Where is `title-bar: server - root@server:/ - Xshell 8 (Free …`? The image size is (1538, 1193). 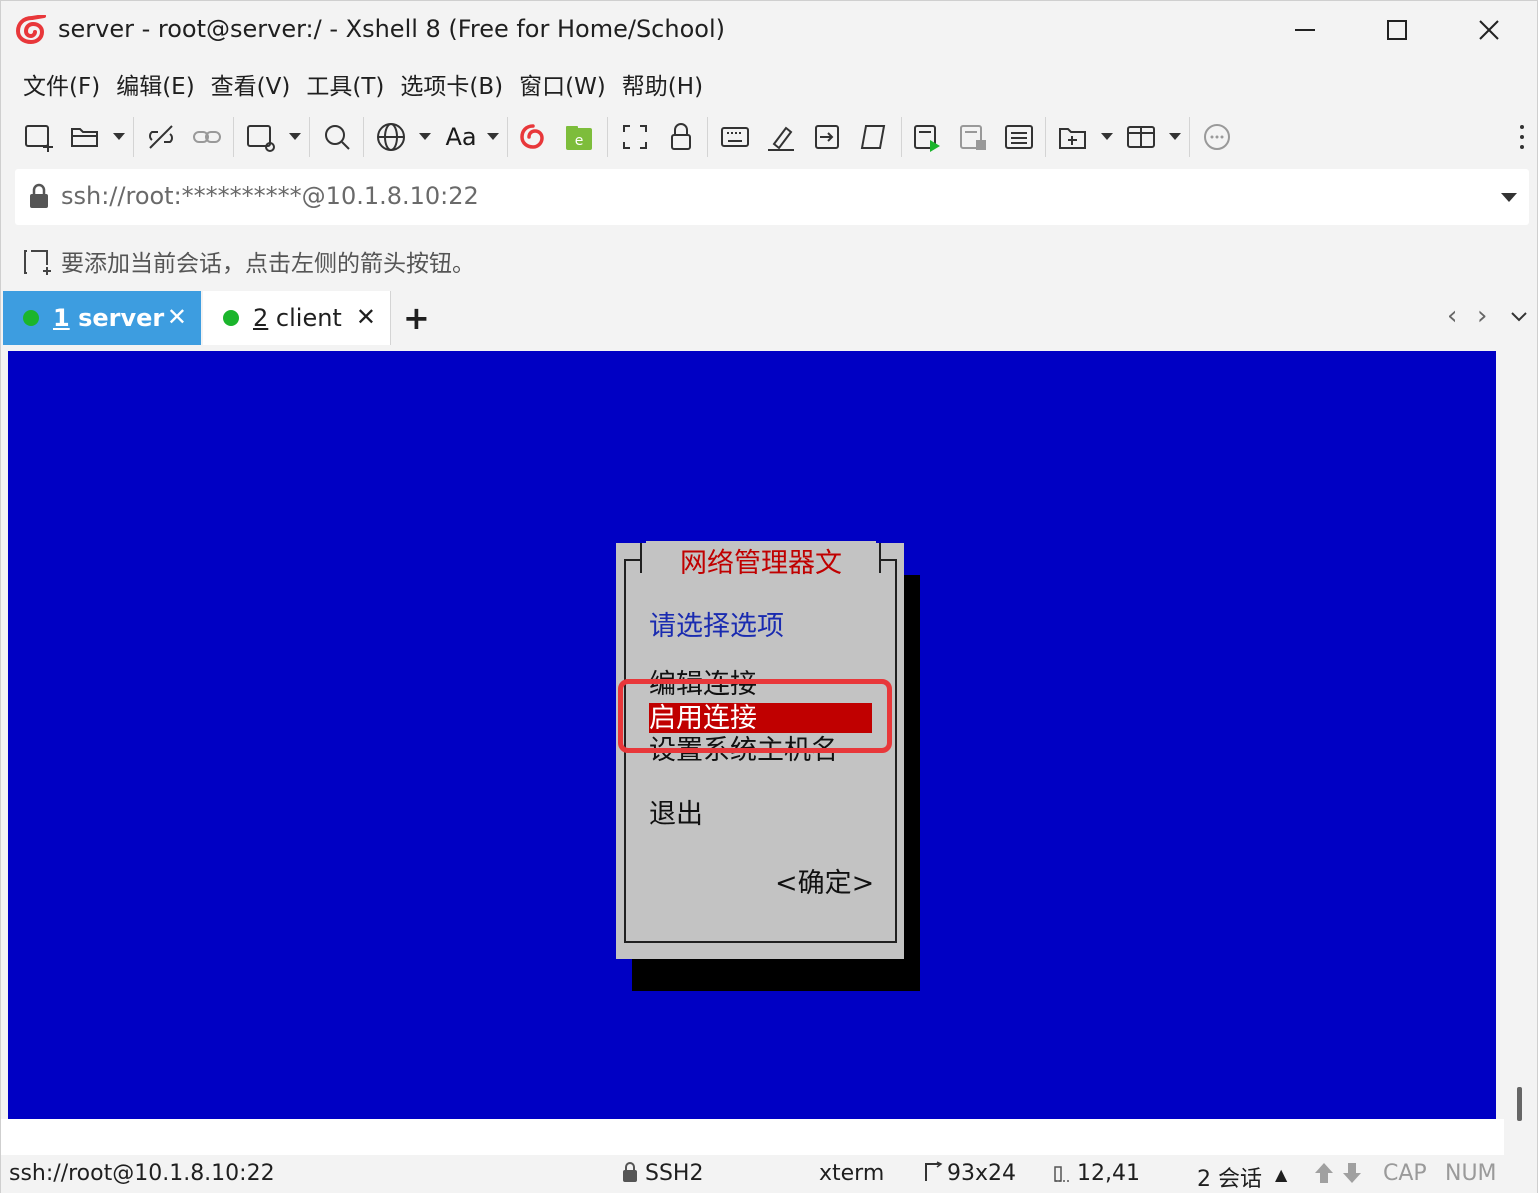 title-bar: server - root@server:/ - Xshell 8 (Free … is located at coordinates (769, 30).